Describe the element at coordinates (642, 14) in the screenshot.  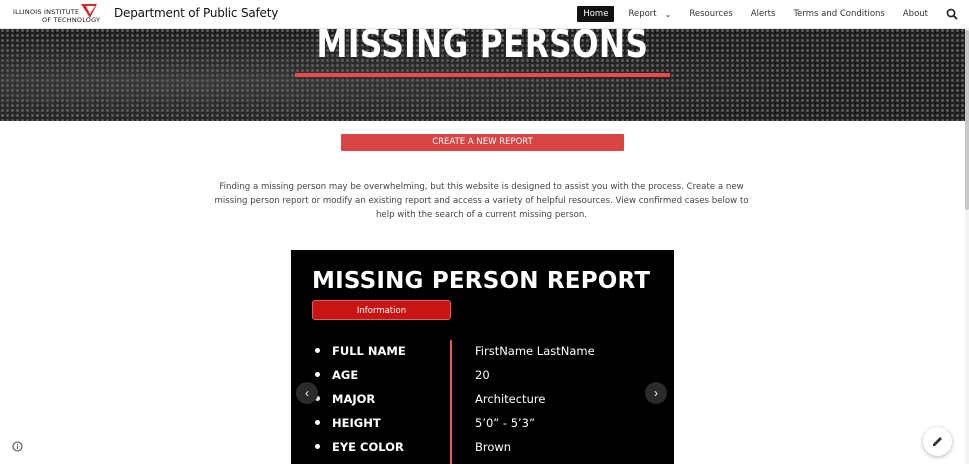
I see `nav-report-label: Report` at that location.